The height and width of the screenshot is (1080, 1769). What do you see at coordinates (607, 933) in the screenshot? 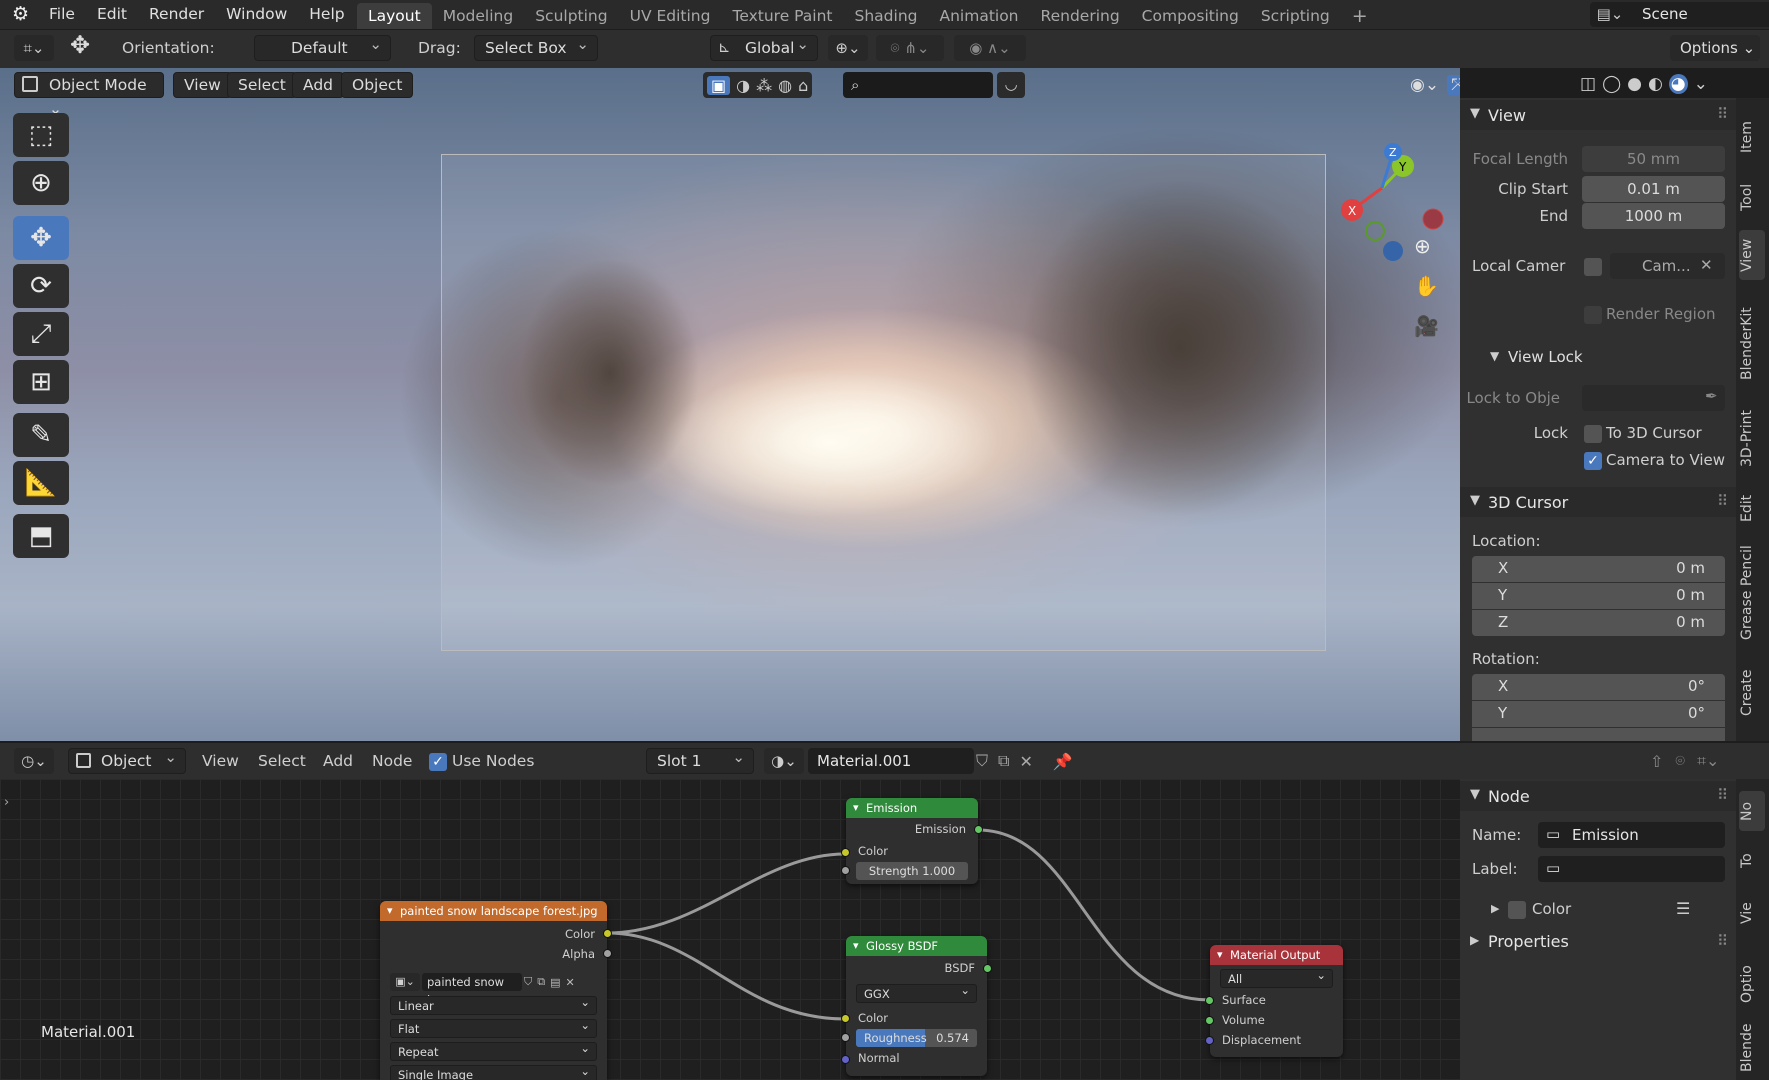
I see `color-output-socket` at bounding box center [607, 933].